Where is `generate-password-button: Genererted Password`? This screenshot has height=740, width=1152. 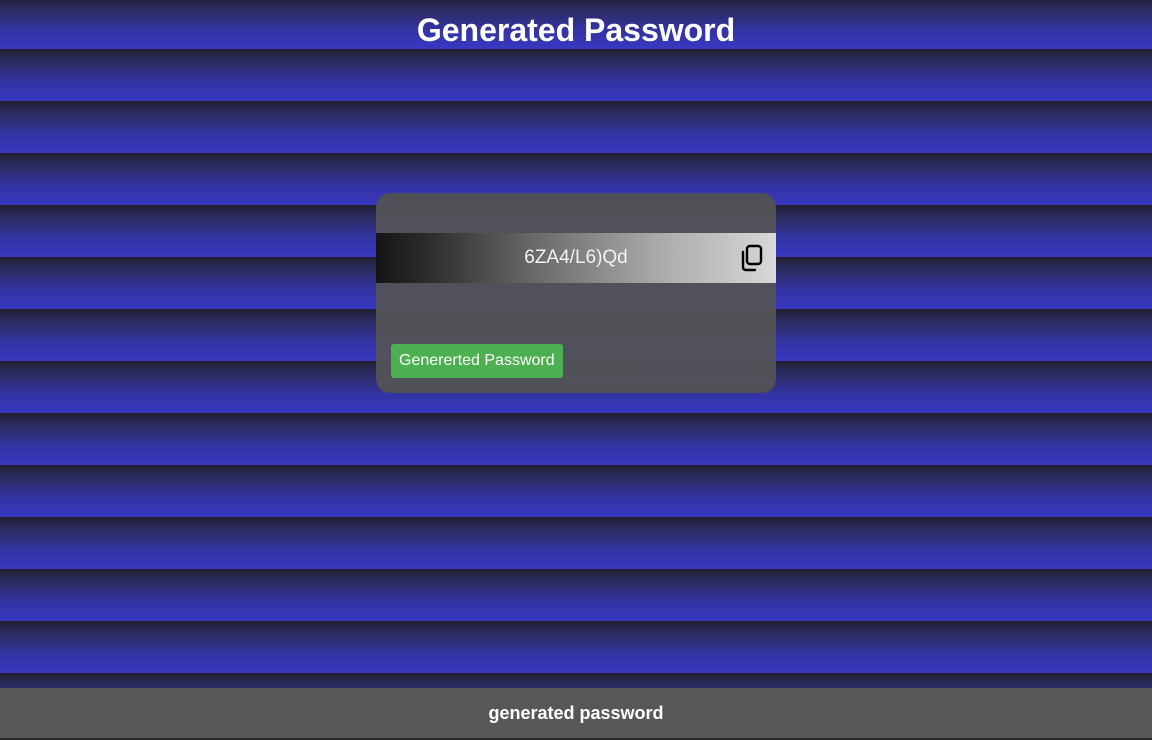
generate-password-button: Genererted Password is located at coordinates (477, 361).